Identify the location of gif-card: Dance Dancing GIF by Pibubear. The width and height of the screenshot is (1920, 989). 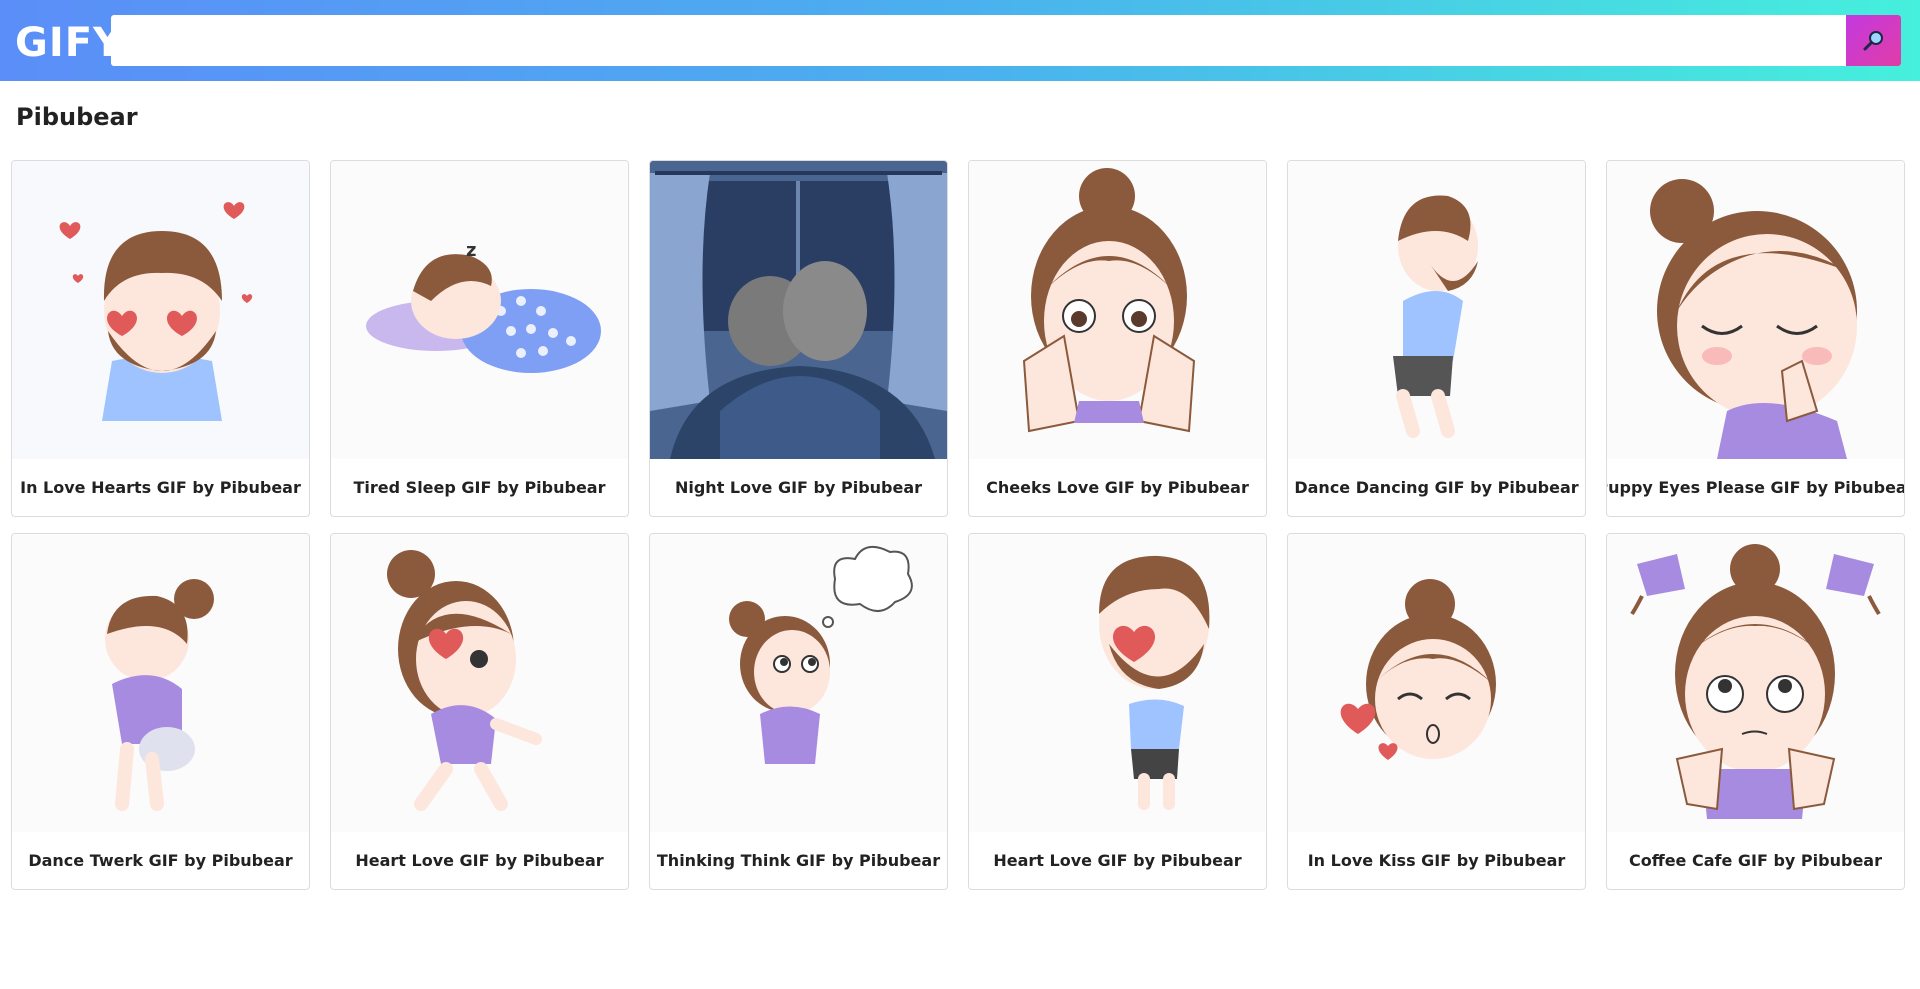
(1436, 338).